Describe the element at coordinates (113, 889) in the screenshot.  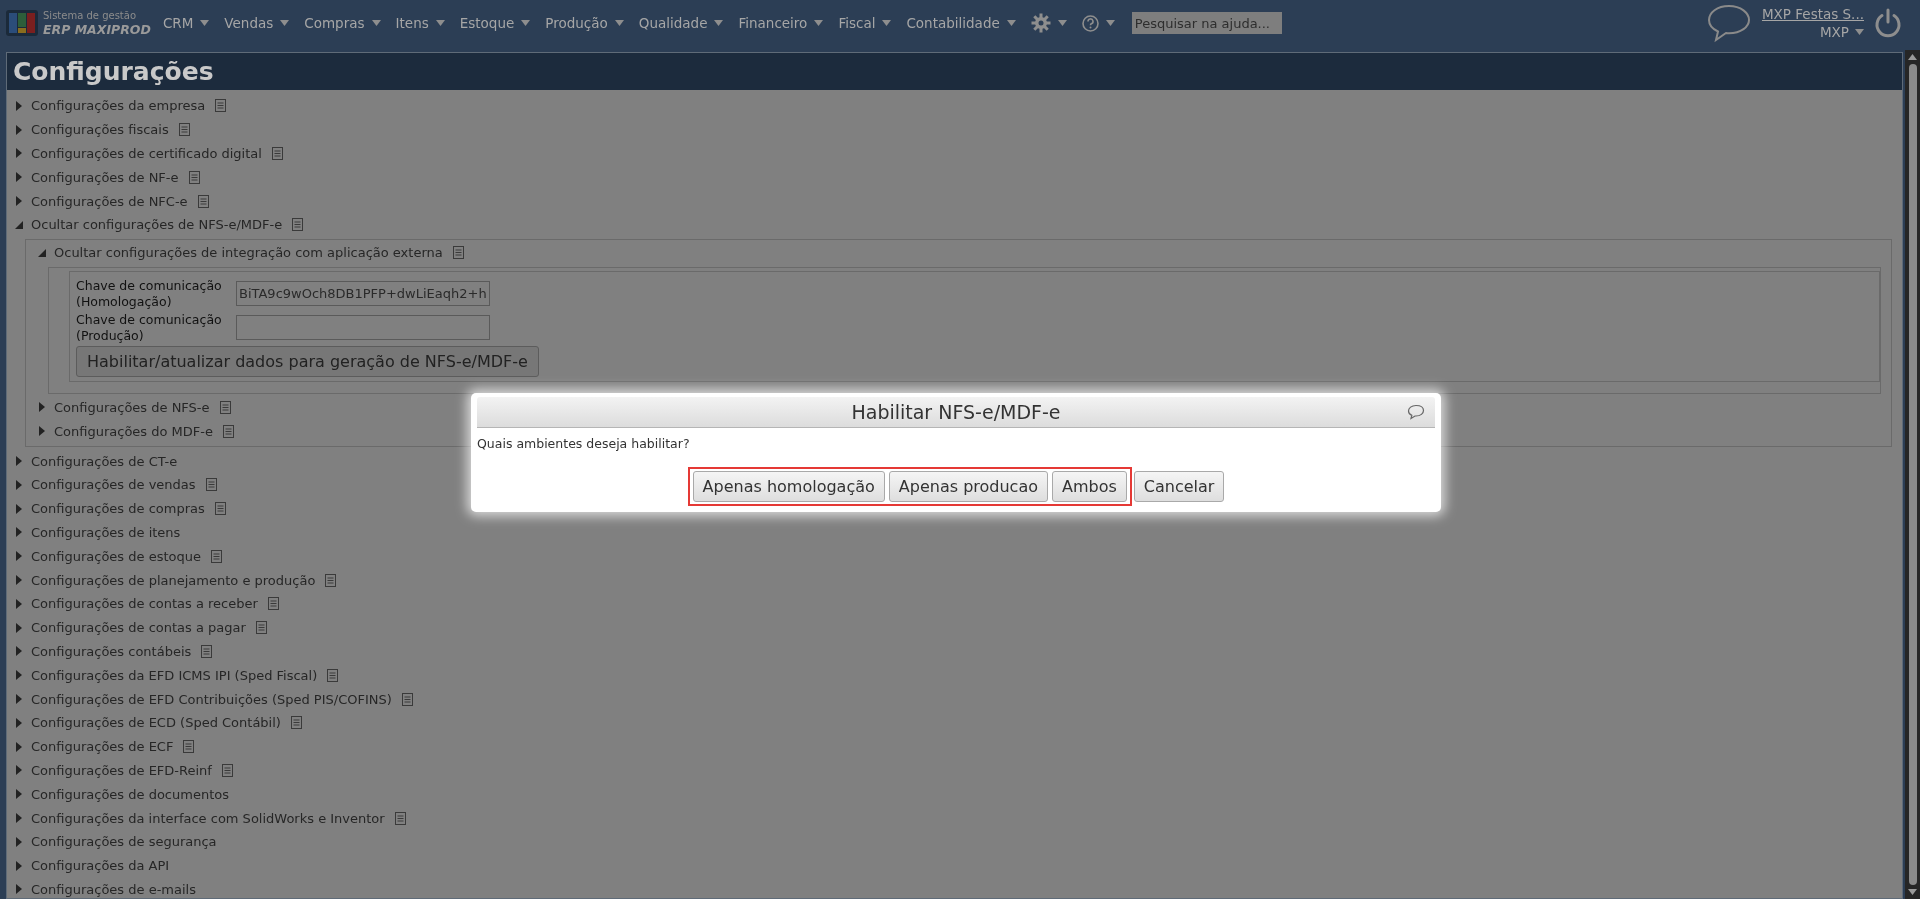
I see `tree-item-link: Configurações de e-mails` at that location.